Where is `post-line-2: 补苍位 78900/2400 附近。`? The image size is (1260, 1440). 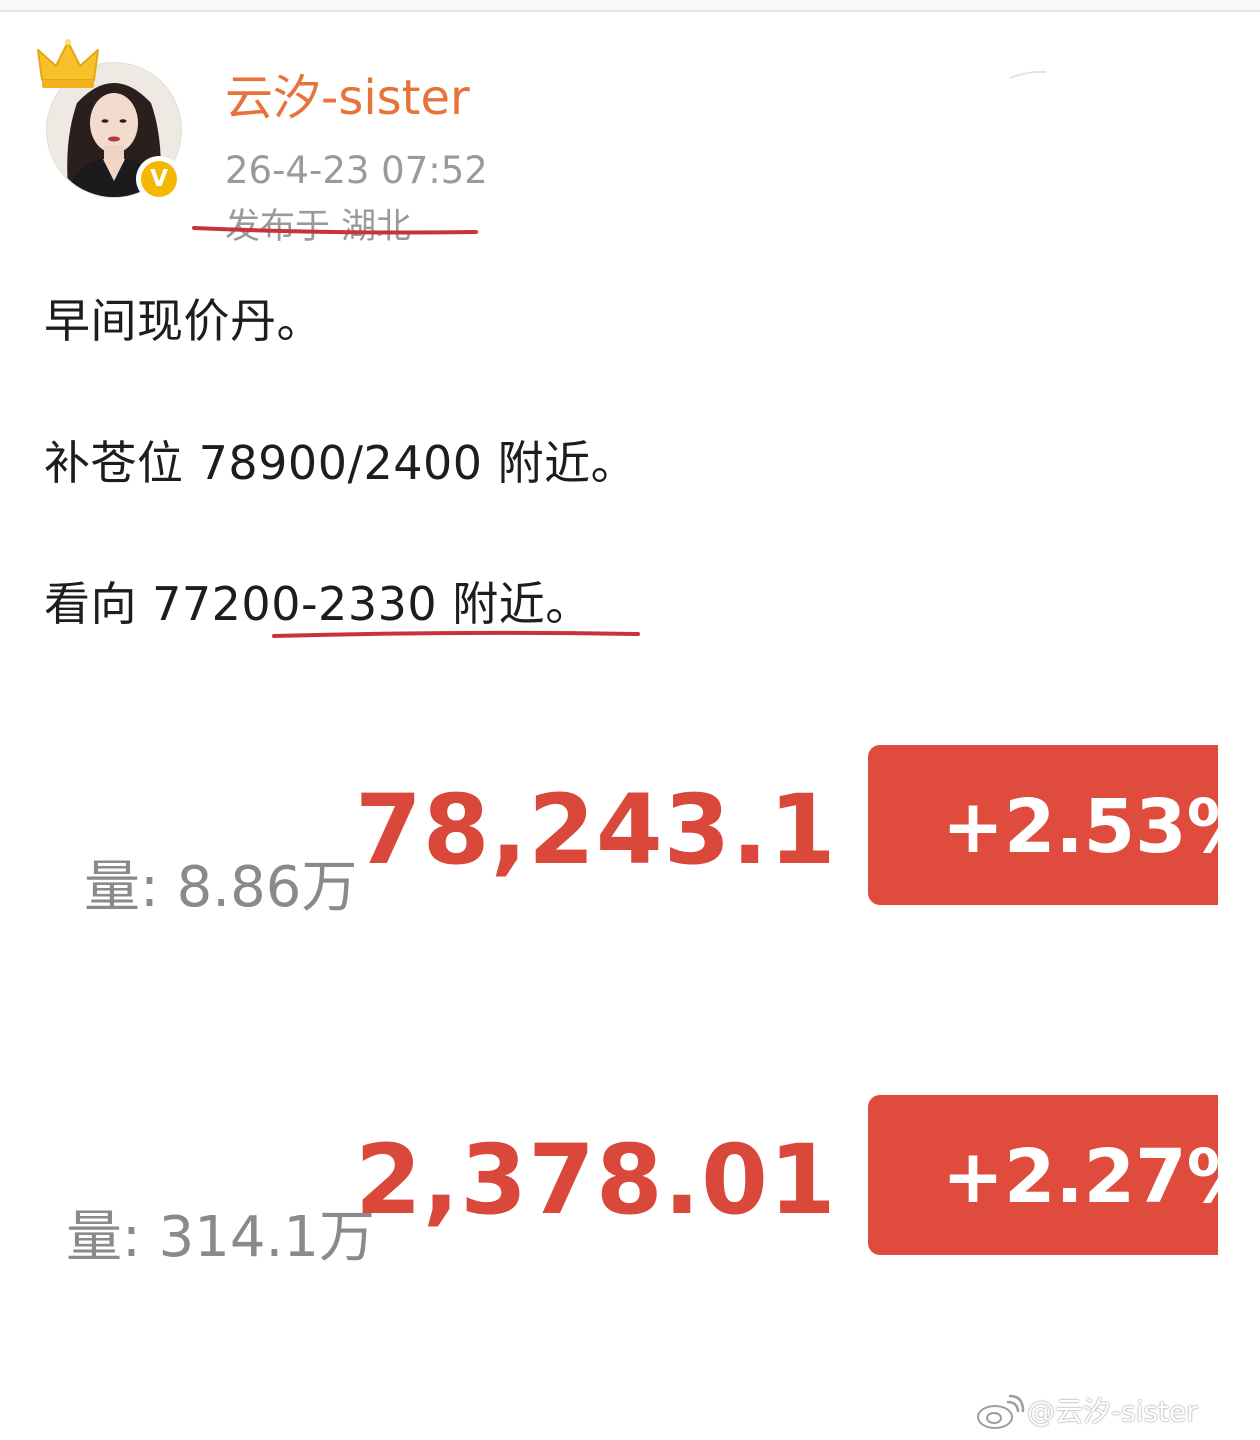
post-line-2: 补苍位 78900/2400 附近。 is located at coordinates (341, 463).